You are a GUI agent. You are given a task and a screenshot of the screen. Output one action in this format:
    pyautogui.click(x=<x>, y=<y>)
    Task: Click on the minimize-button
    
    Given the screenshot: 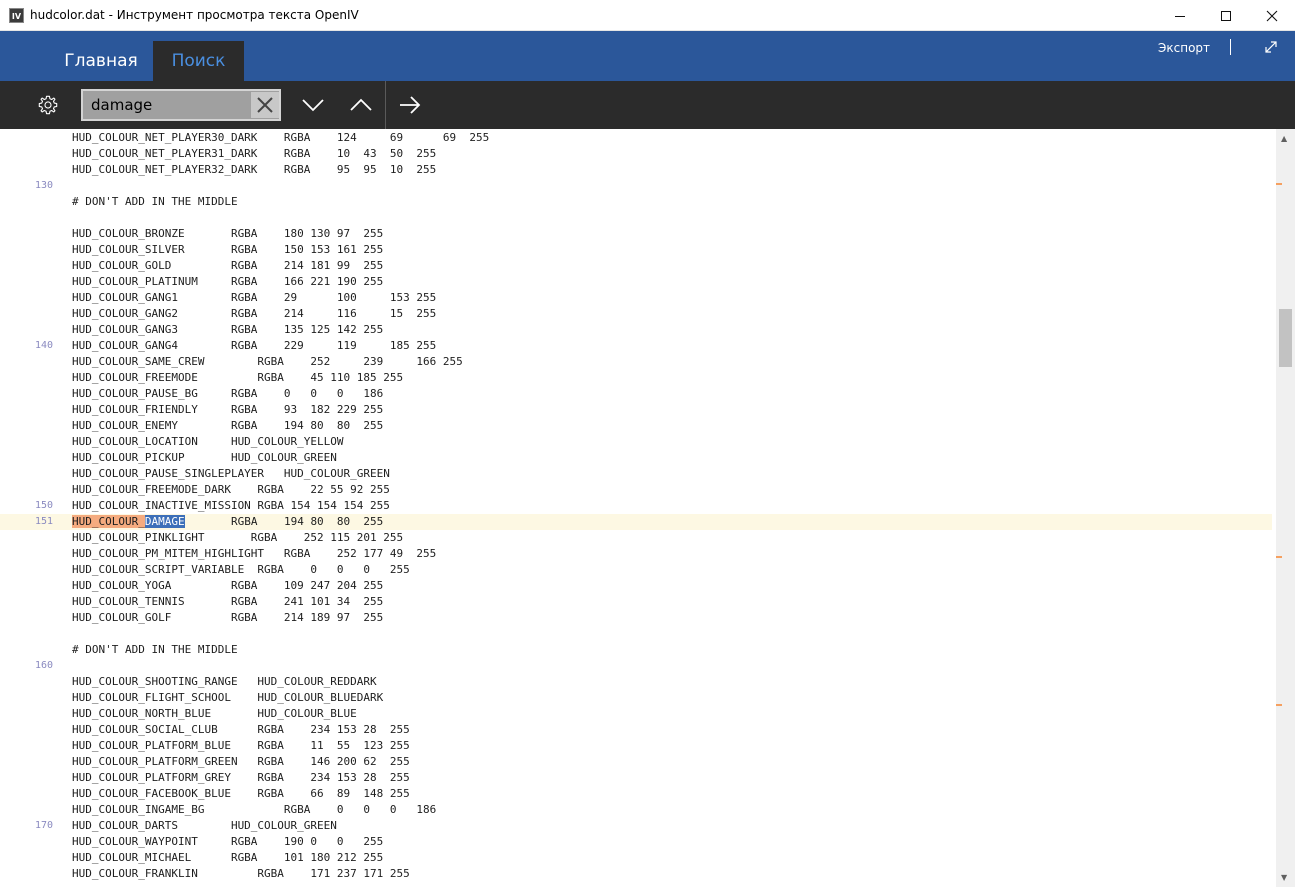 What is the action you would take?
    pyautogui.click(x=1180, y=15)
    